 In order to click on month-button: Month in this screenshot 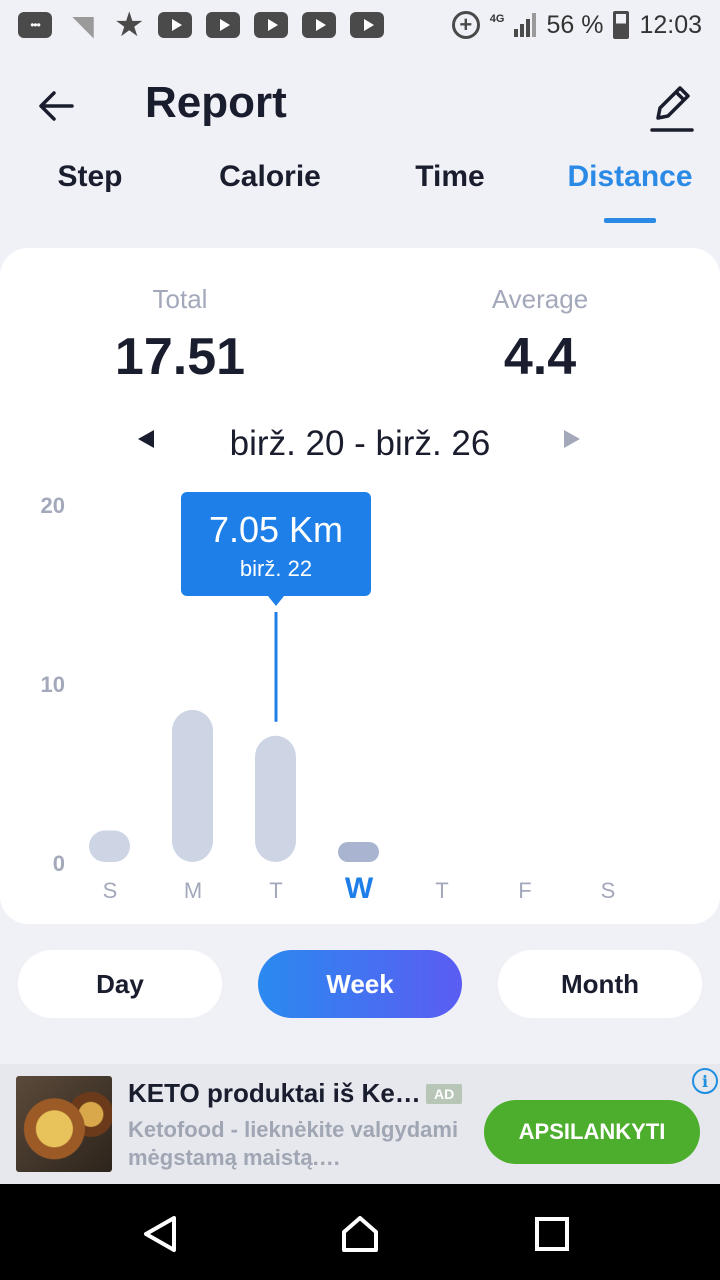, I will do `click(600, 984)`.